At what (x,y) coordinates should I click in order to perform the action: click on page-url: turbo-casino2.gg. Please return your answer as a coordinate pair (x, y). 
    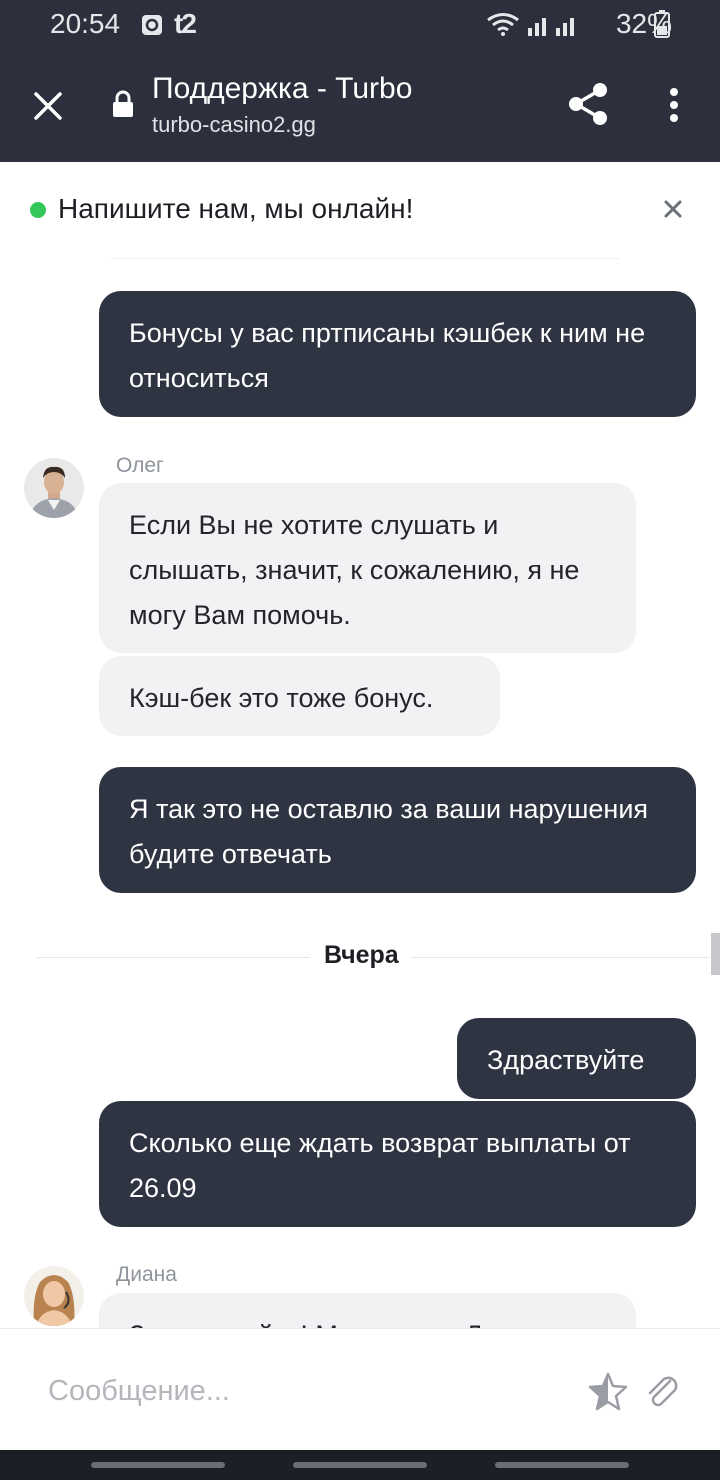
    Looking at the image, I should click on (234, 125).